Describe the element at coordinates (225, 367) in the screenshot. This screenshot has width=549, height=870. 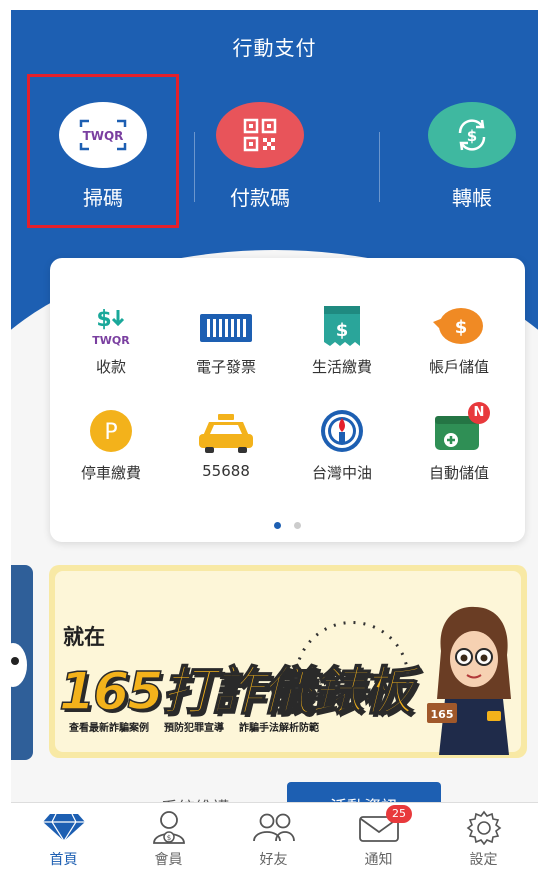
I see `service-label: 電子發票` at that location.